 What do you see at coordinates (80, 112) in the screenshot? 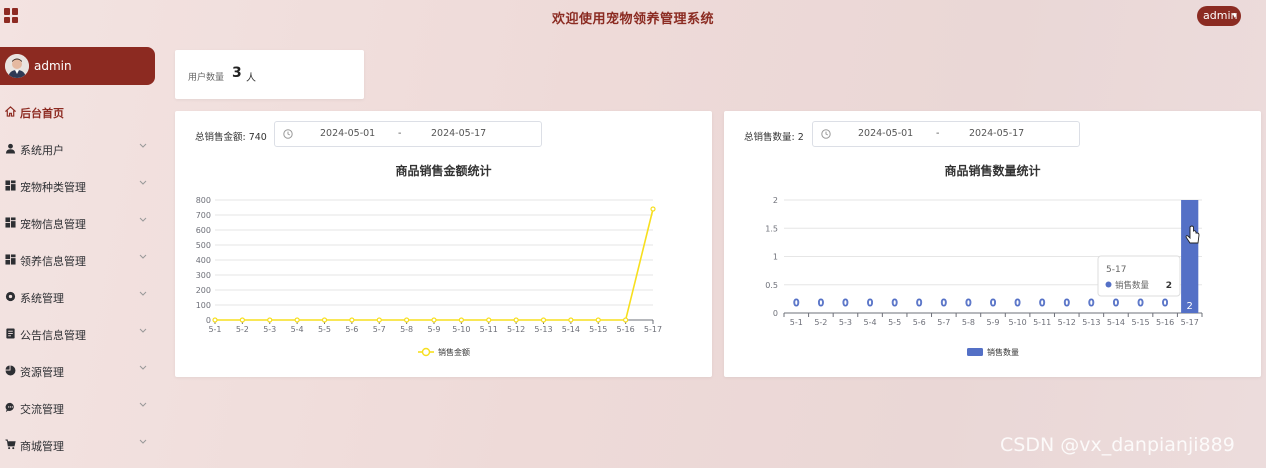
I see `sidebar-item-dashboard: 后台首页` at bounding box center [80, 112].